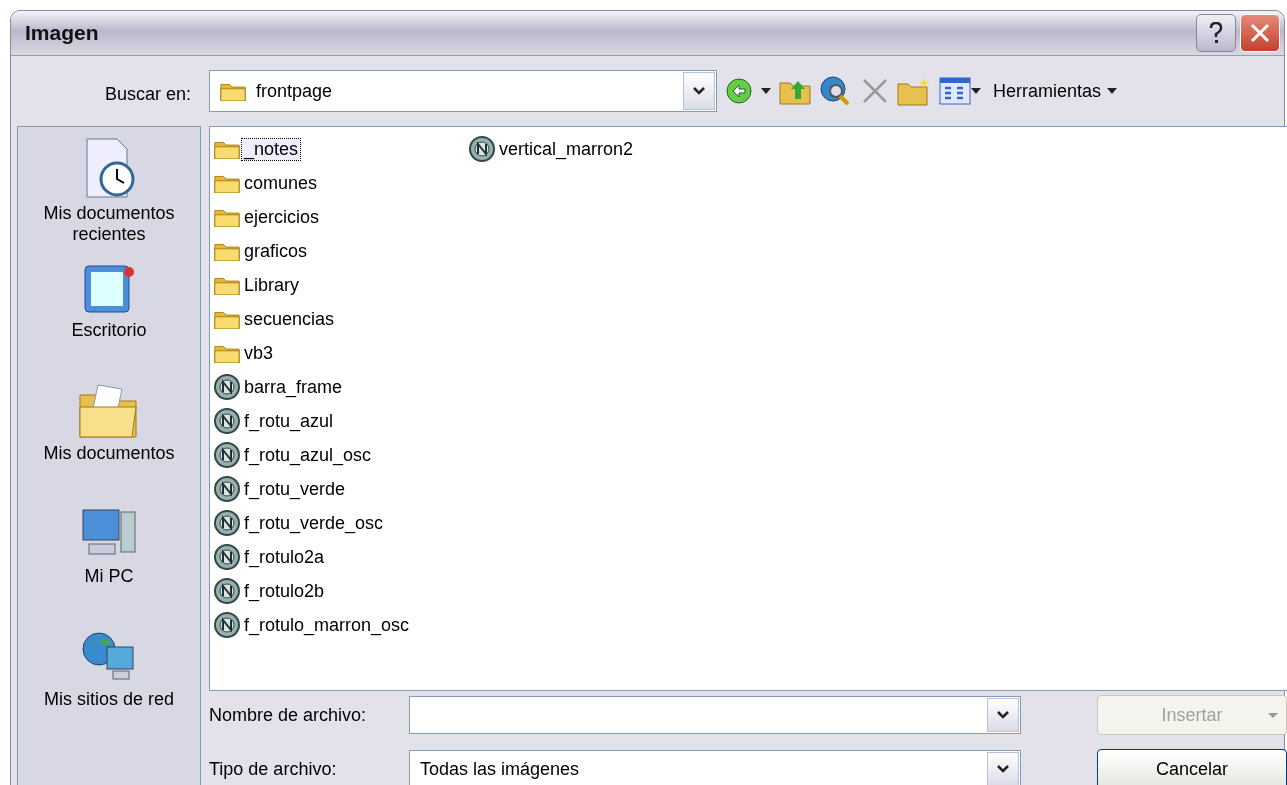 The height and width of the screenshot is (785, 1287). What do you see at coordinates (295, 489) in the screenshot?
I see `file-item: f_rotu_verde` at bounding box center [295, 489].